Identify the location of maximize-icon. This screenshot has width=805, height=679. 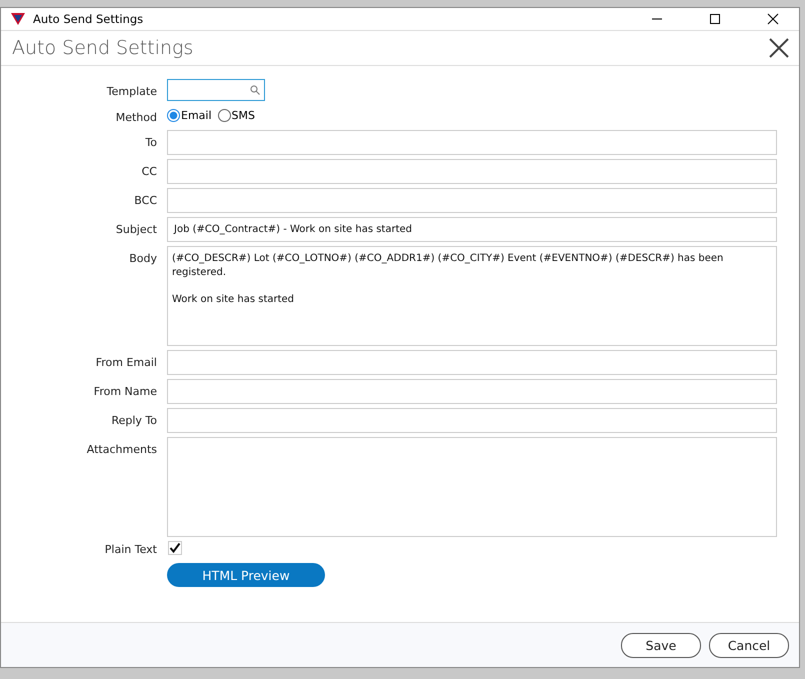
(715, 19).